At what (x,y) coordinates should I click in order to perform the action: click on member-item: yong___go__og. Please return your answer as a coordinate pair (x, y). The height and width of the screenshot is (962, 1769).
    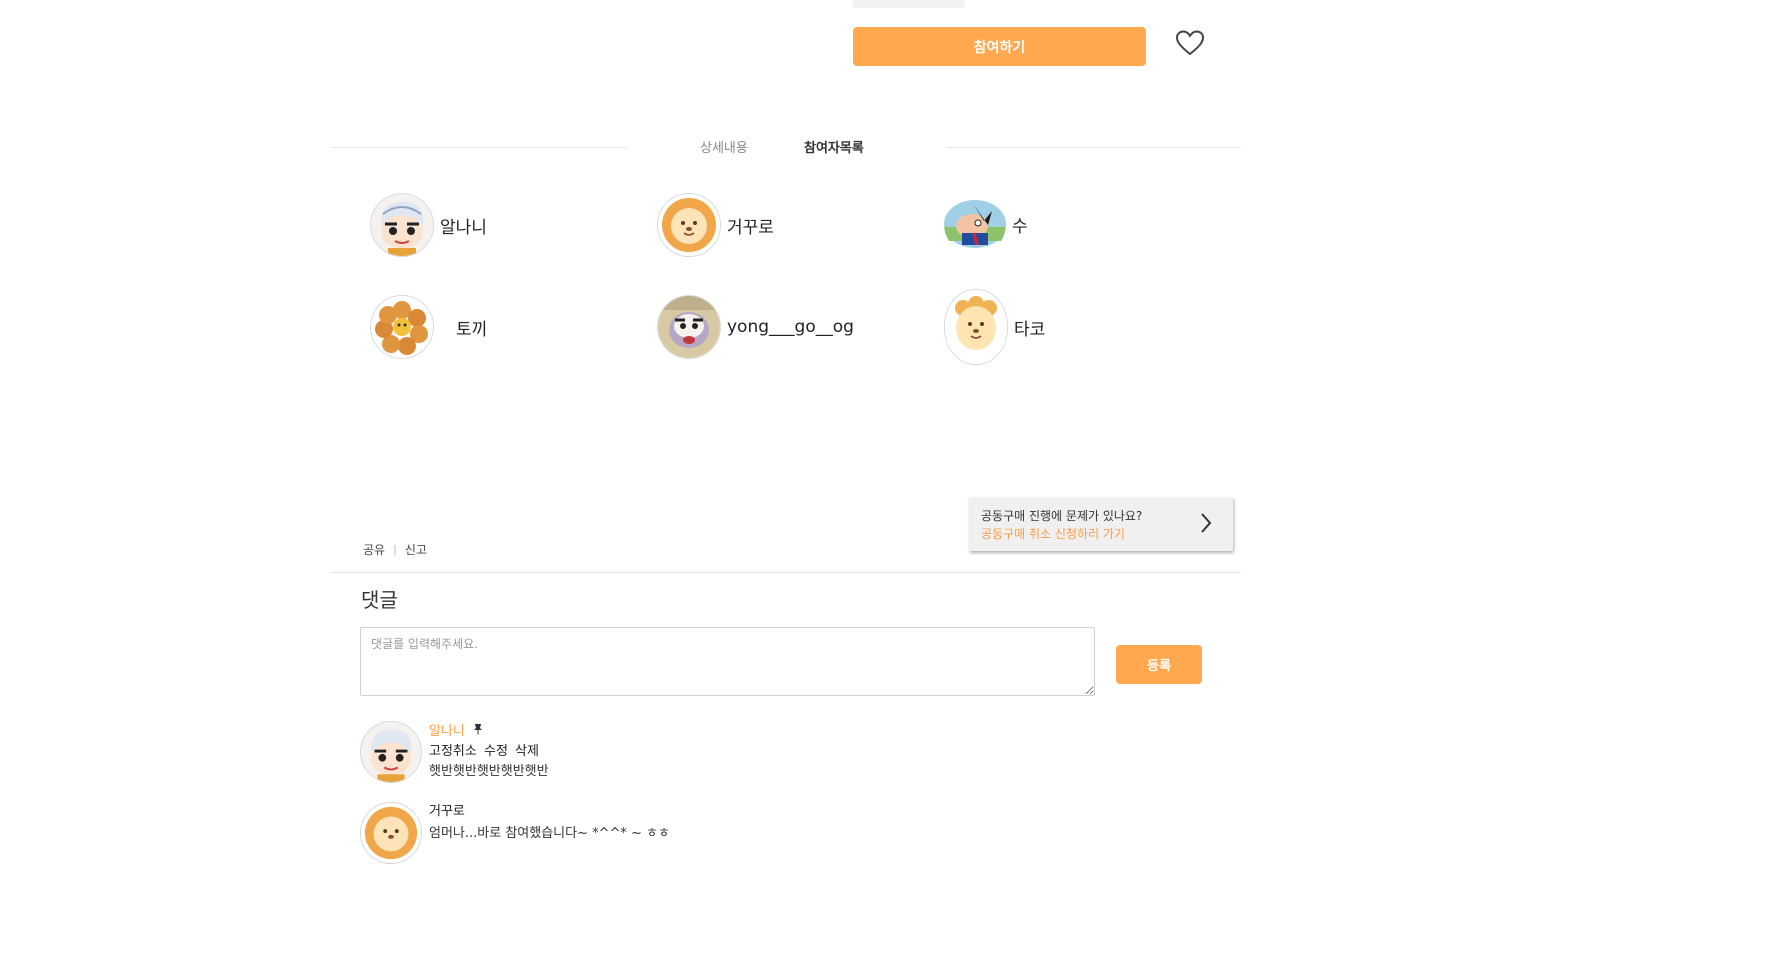
    Looking at the image, I should click on (755, 327).